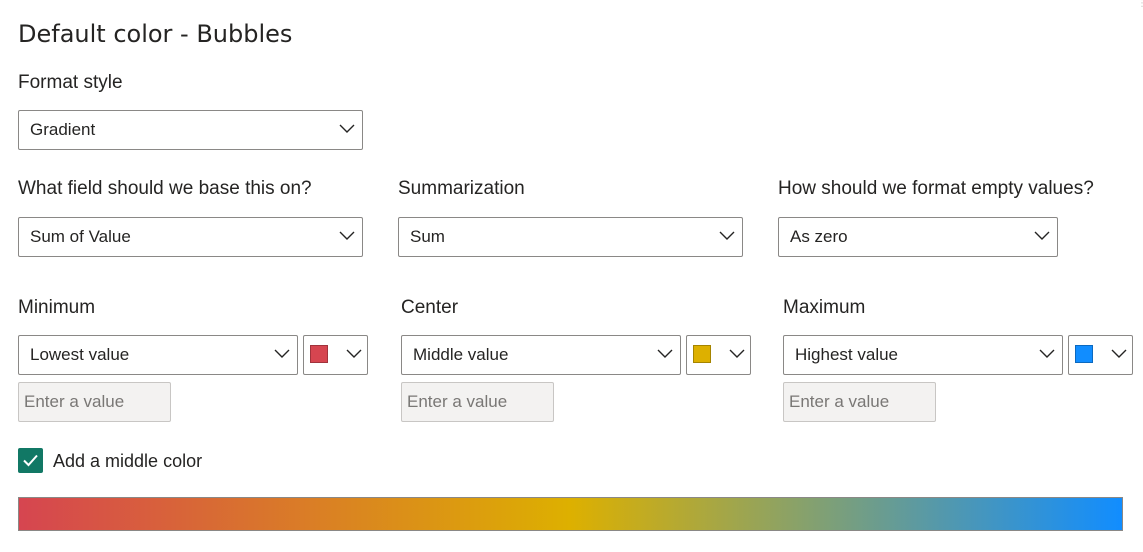 This screenshot has height=552, width=1143. What do you see at coordinates (819, 236) in the screenshot?
I see `empty-values-value: As zero` at bounding box center [819, 236].